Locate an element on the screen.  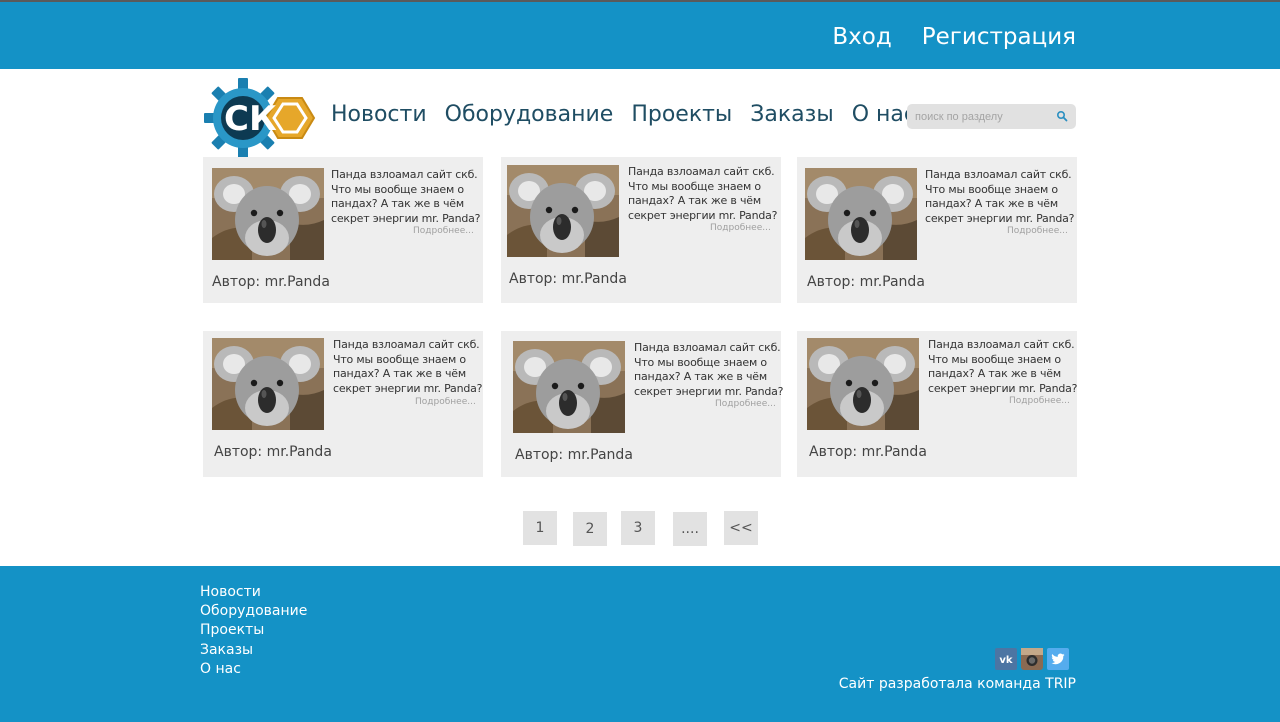
top-bar: Вход Регистрация is located at coordinates (640, 34).